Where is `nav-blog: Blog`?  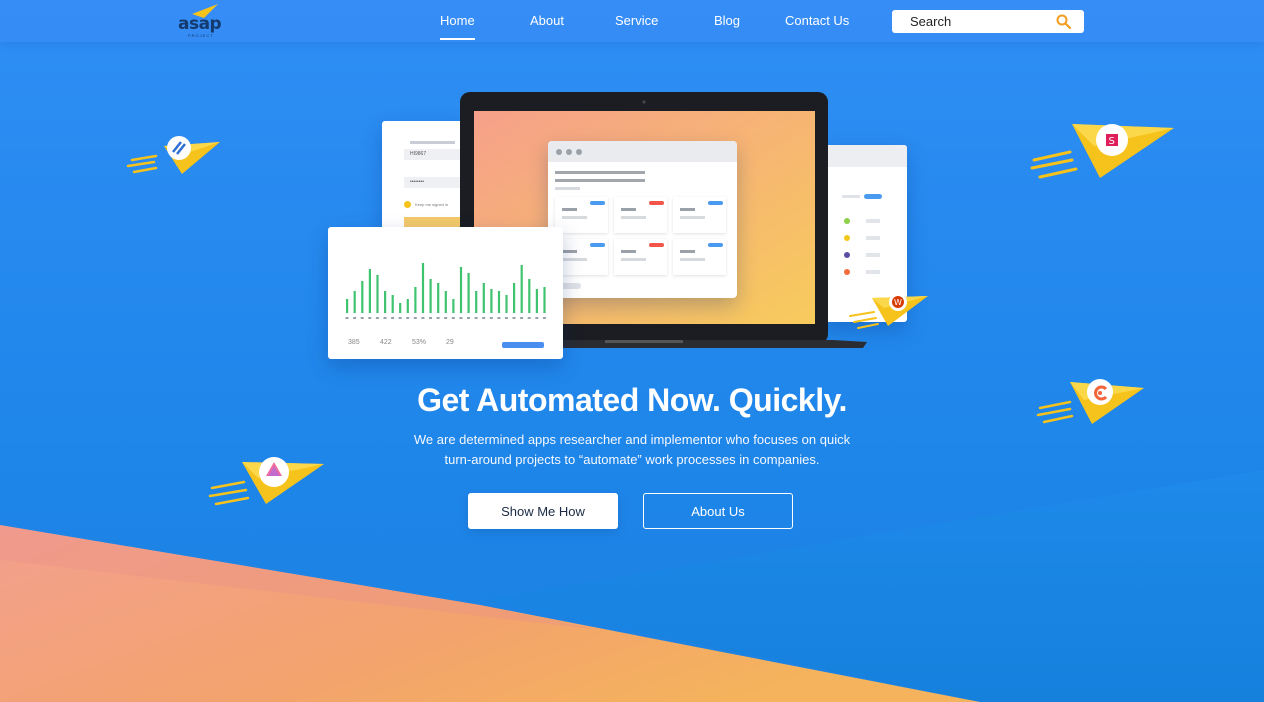
nav-blog: Blog is located at coordinates (727, 20).